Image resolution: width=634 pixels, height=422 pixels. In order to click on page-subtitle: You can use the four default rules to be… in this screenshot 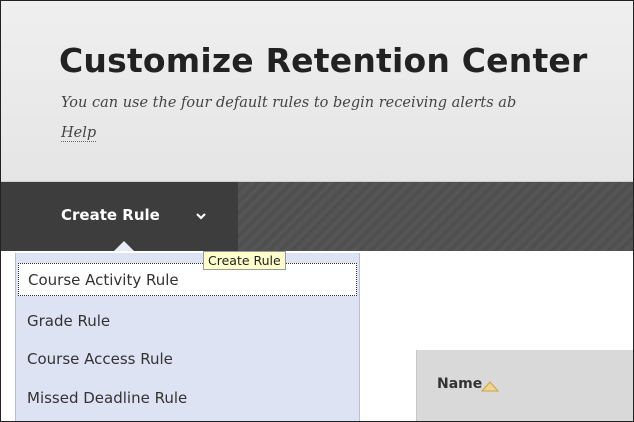, I will do `click(289, 103)`.